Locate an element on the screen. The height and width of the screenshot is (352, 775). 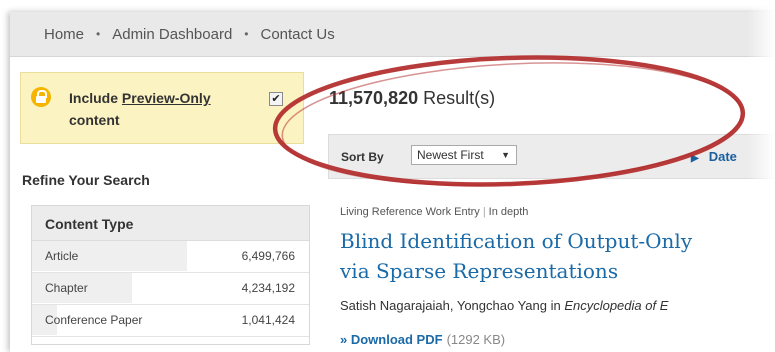
result-count: 11,570,820 Result(s) is located at coordinates (412, 98).